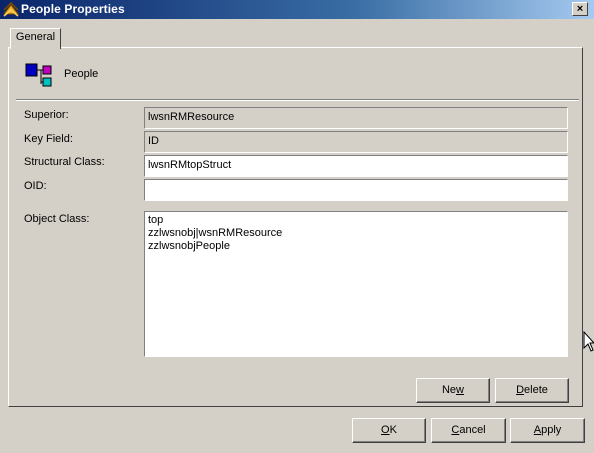 The image size is (594, 453). Describe the element at coordinates (357, 246) in the screenshot. I see `list-item: zzlwsnobjPeople` at that location.